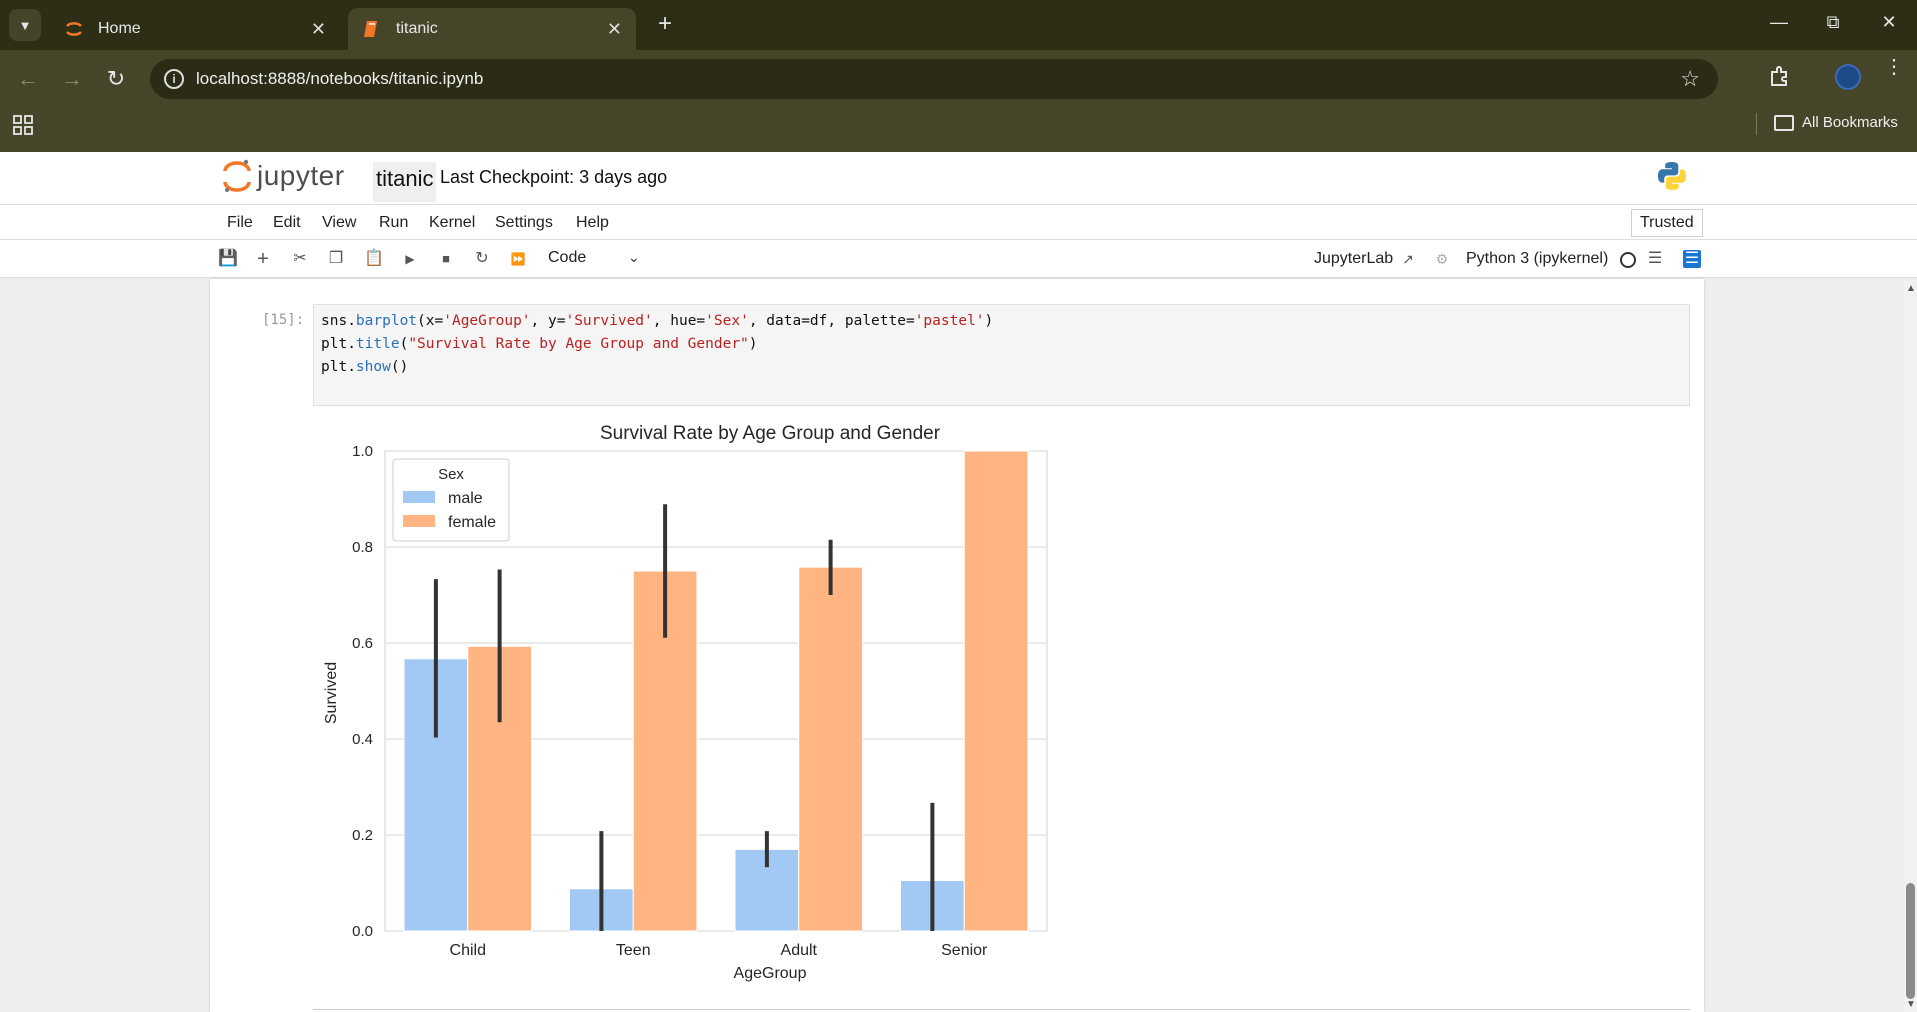  What do you see at coordinates (374, 259) in the screenshot?
I see `paste-icon: 📋` at bounding box center [374, 259].